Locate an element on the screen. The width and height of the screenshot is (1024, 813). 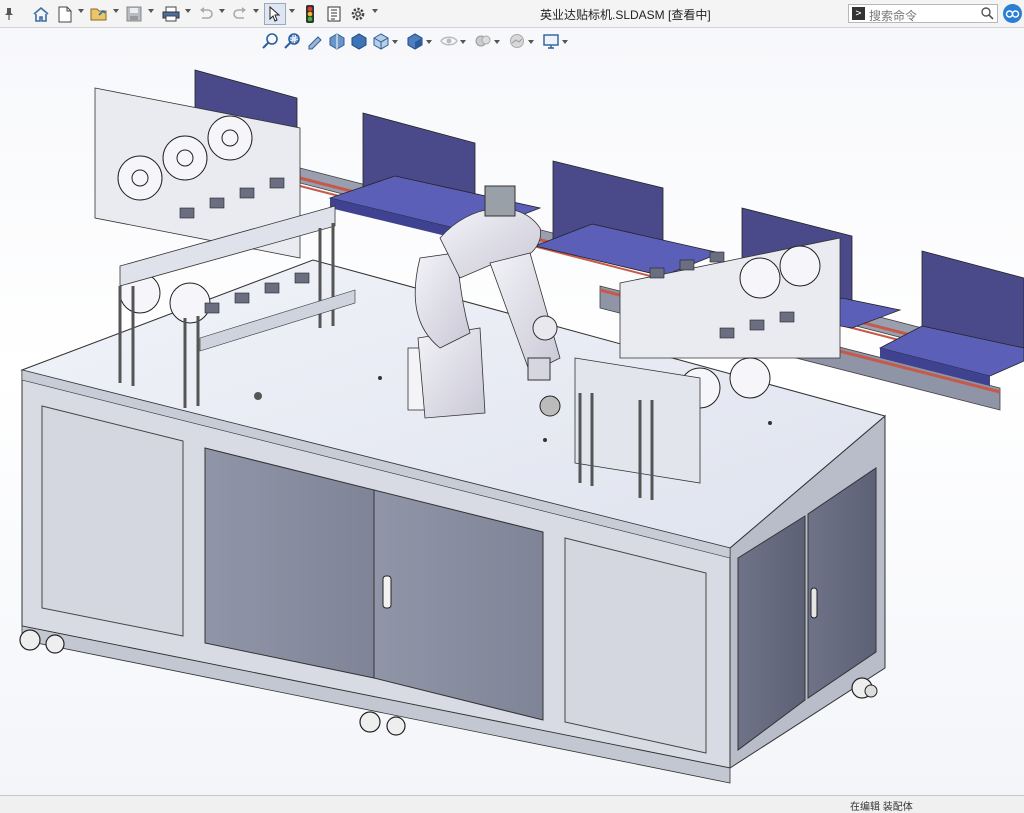
undo-dropdown-icon is located at coordinates (222, 11).